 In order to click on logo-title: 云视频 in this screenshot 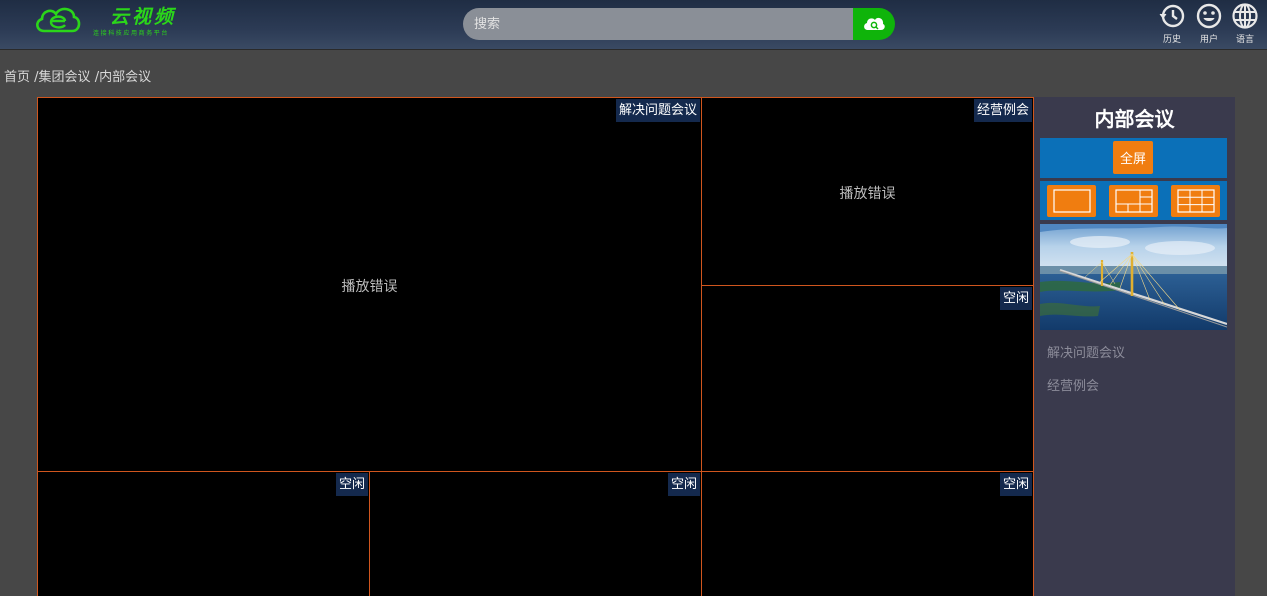, I will do `click(143, 17)`.